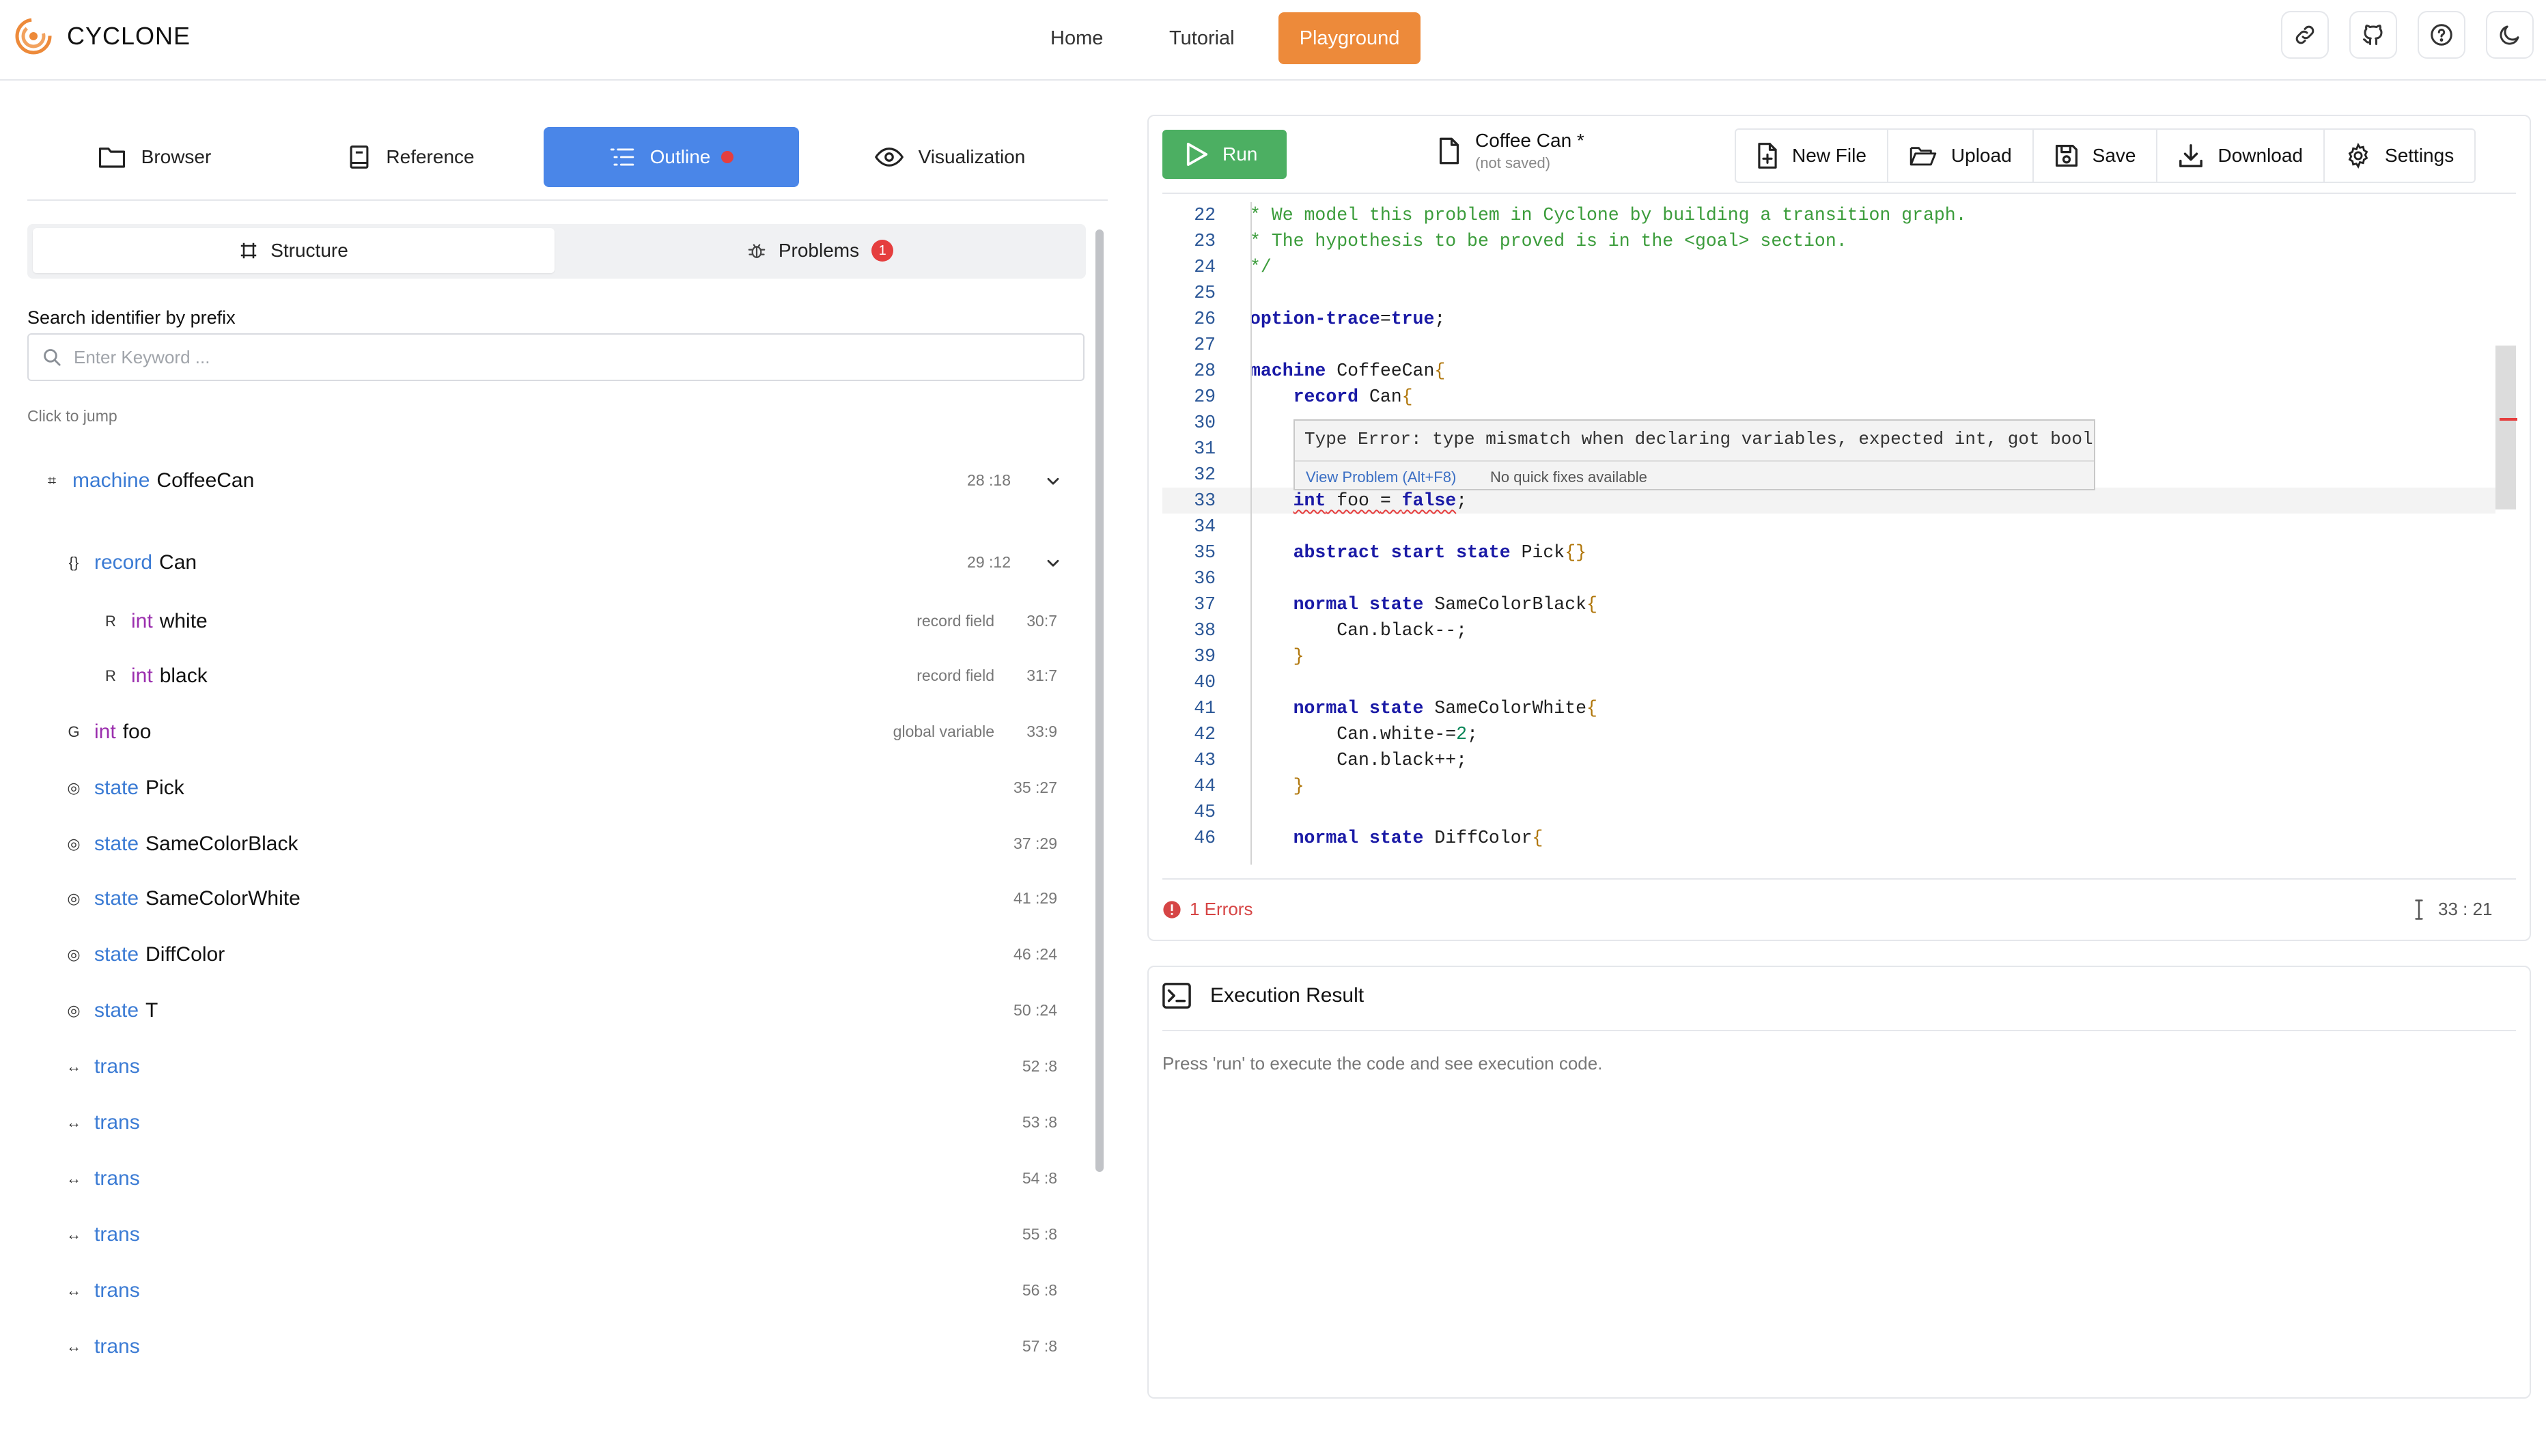 Image resolution: width=2546 pixels, height=1456 pixels. Describe the element at coordinates (1298, 656) in the screenshot. I see `code-token: }` at that location.